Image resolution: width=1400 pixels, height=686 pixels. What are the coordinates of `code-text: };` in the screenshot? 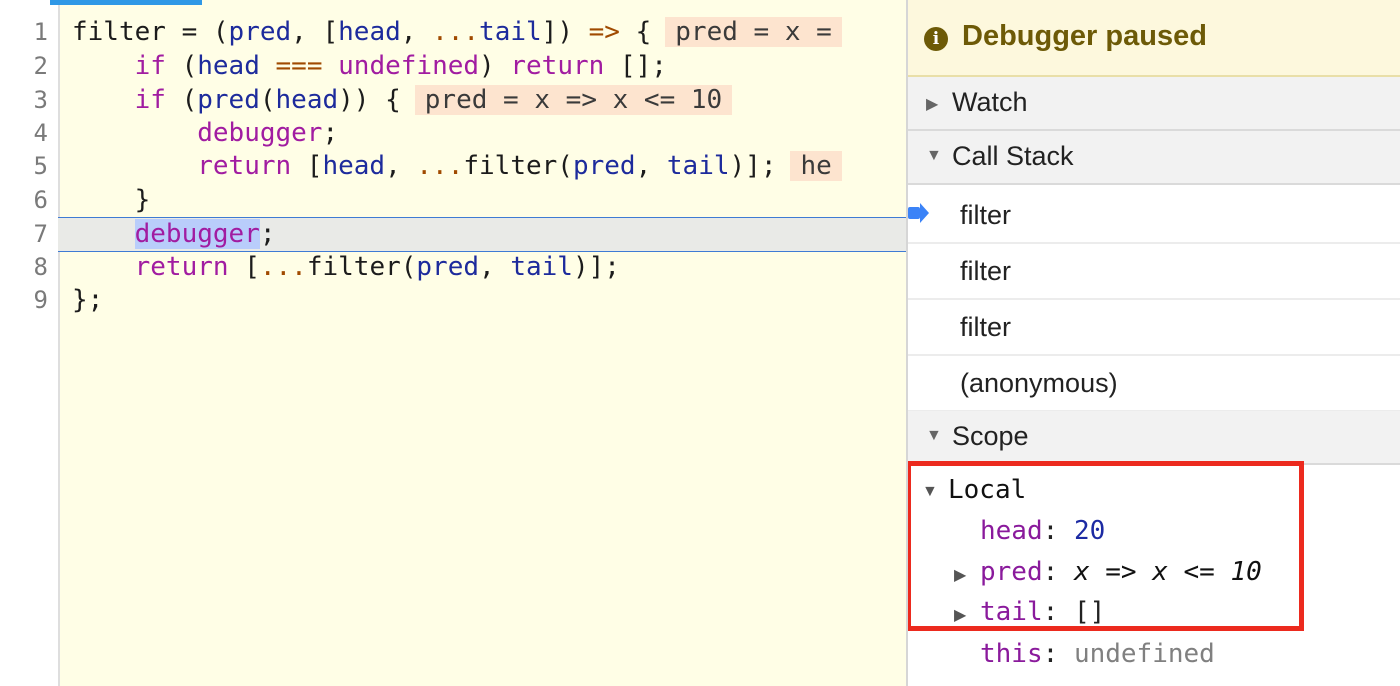 It's located at (88, 300).